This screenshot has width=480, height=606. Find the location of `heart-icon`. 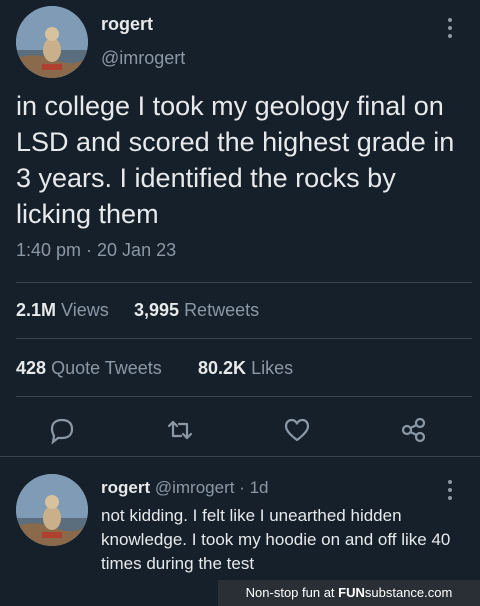

heart-icon is located at coordinates (297, 430).